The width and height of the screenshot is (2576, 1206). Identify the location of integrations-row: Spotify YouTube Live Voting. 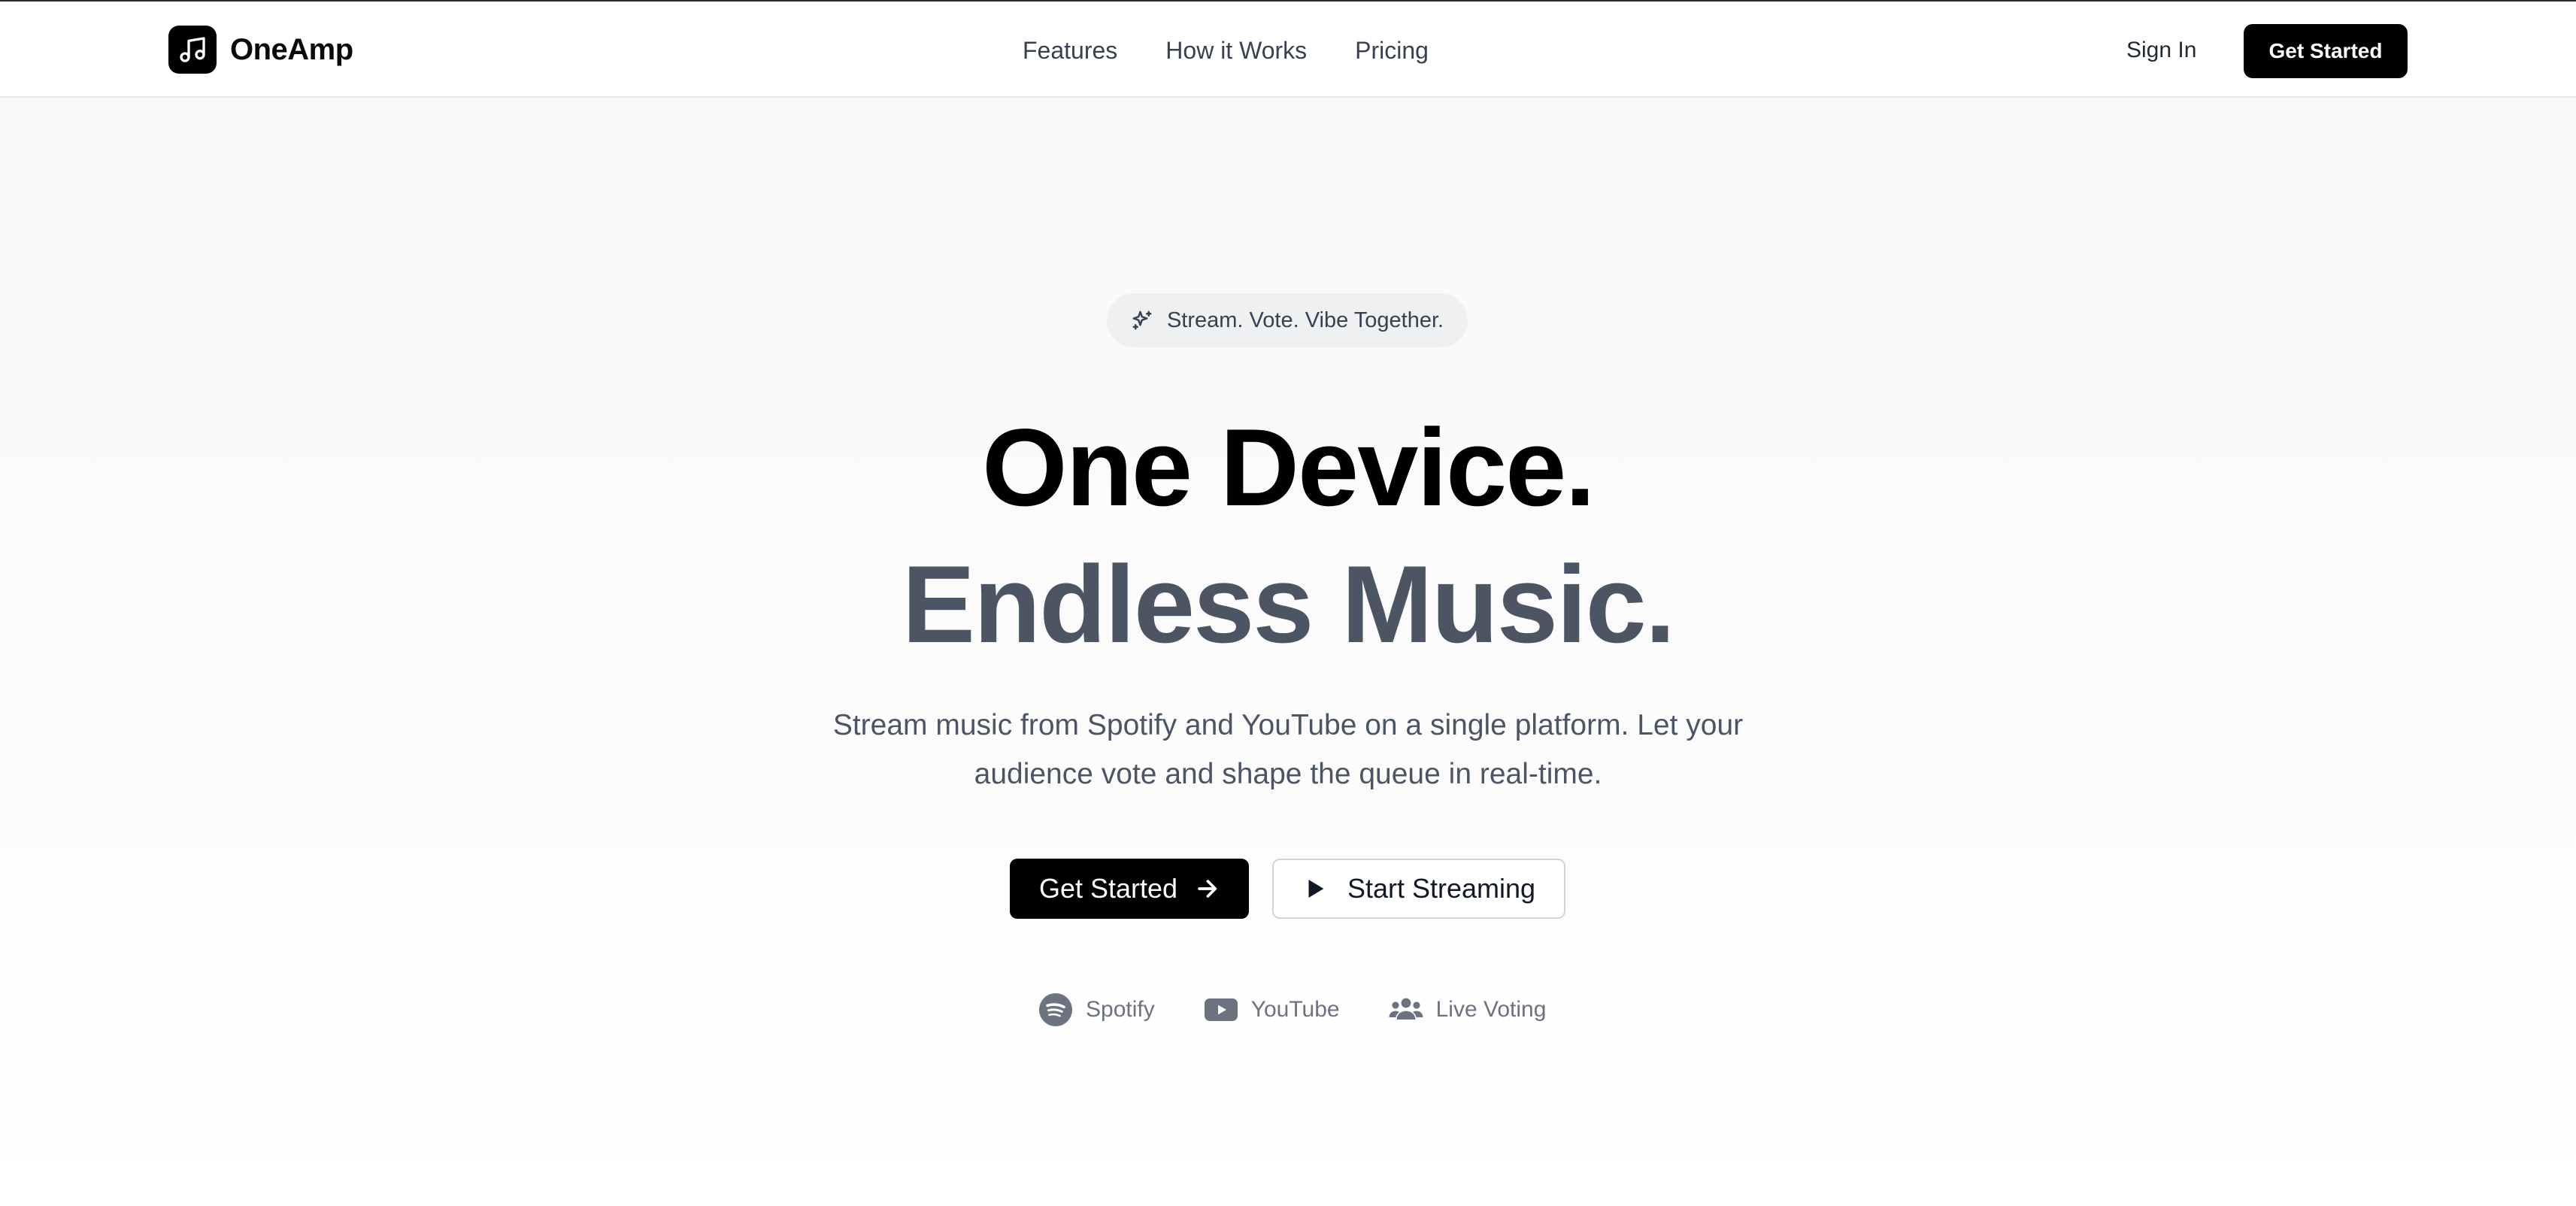
(1292, 1009).